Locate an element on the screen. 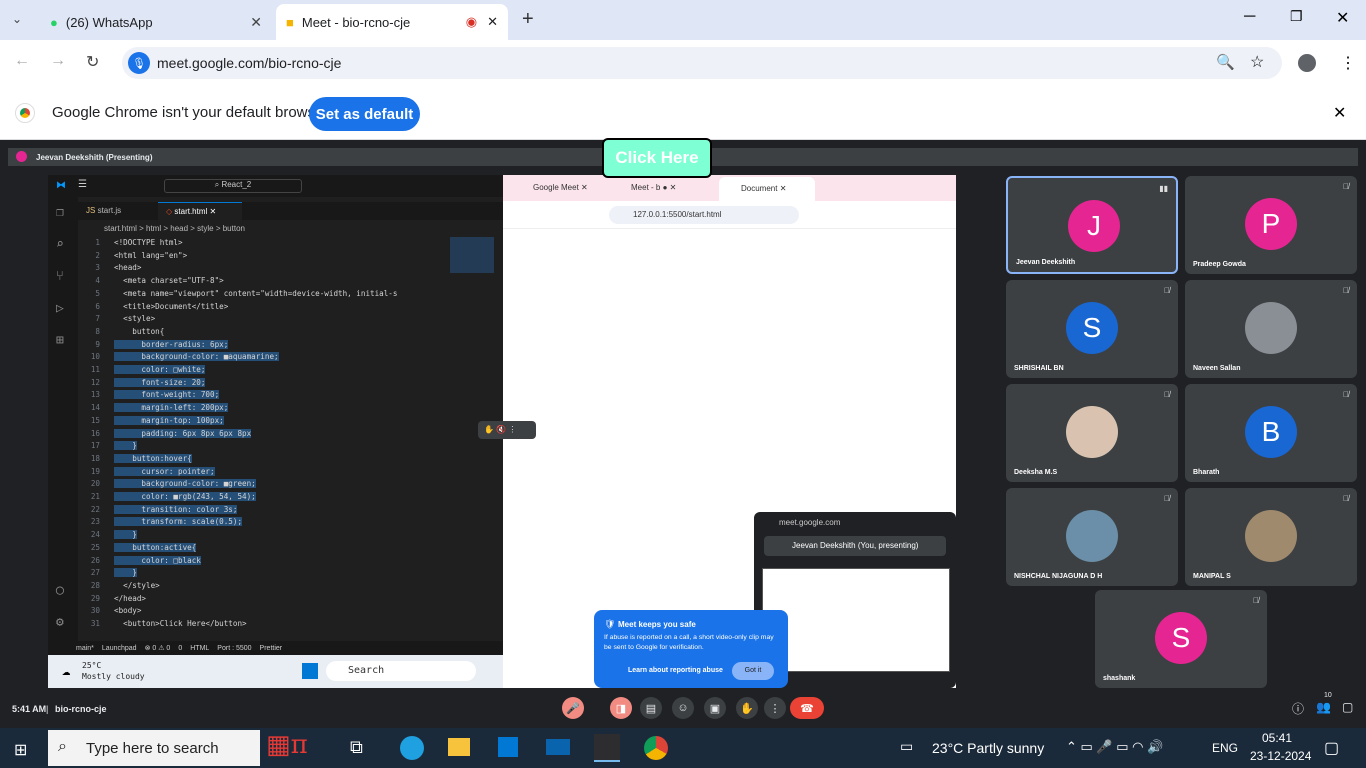 The width and height of the screenshot is (1366, 768). participant-name: Deeksha M.S is located at coordinates (1036, 472).